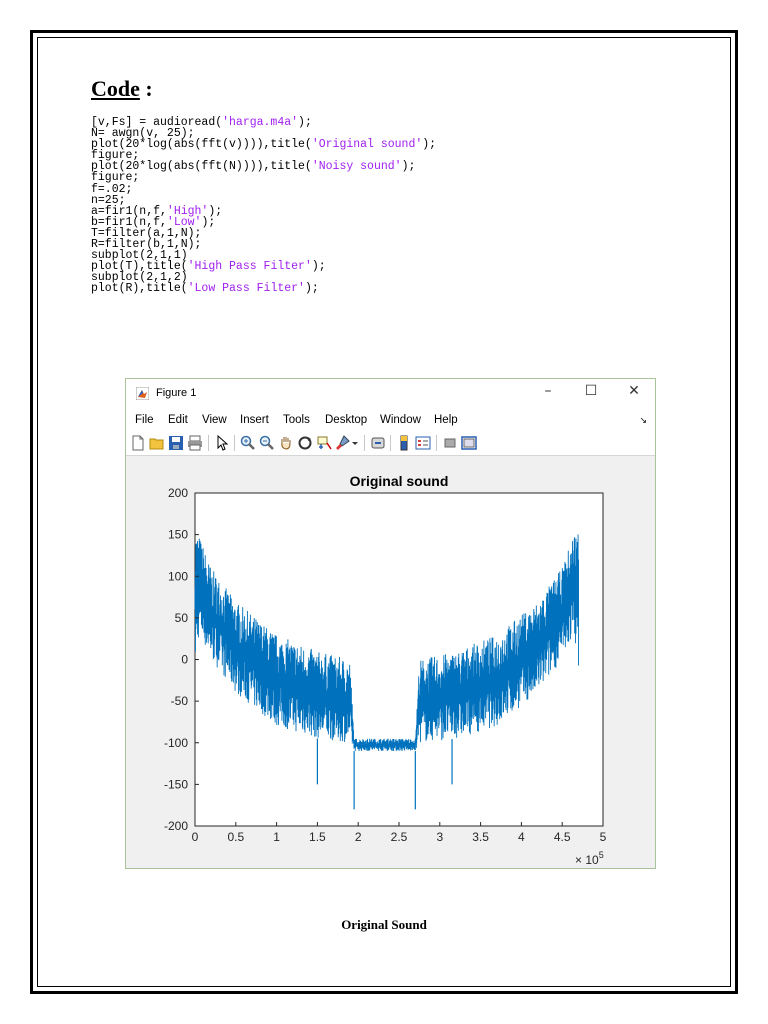  I want to click on x-tick-label: 4, so click(521, 837).